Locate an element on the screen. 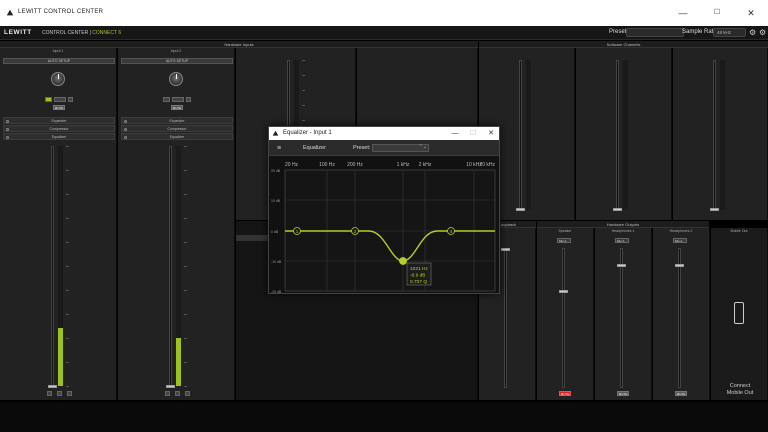 The height and width of the screenshot is (432, 768). options-gear-icon: ⚙ is located at coordinates (762, 32).